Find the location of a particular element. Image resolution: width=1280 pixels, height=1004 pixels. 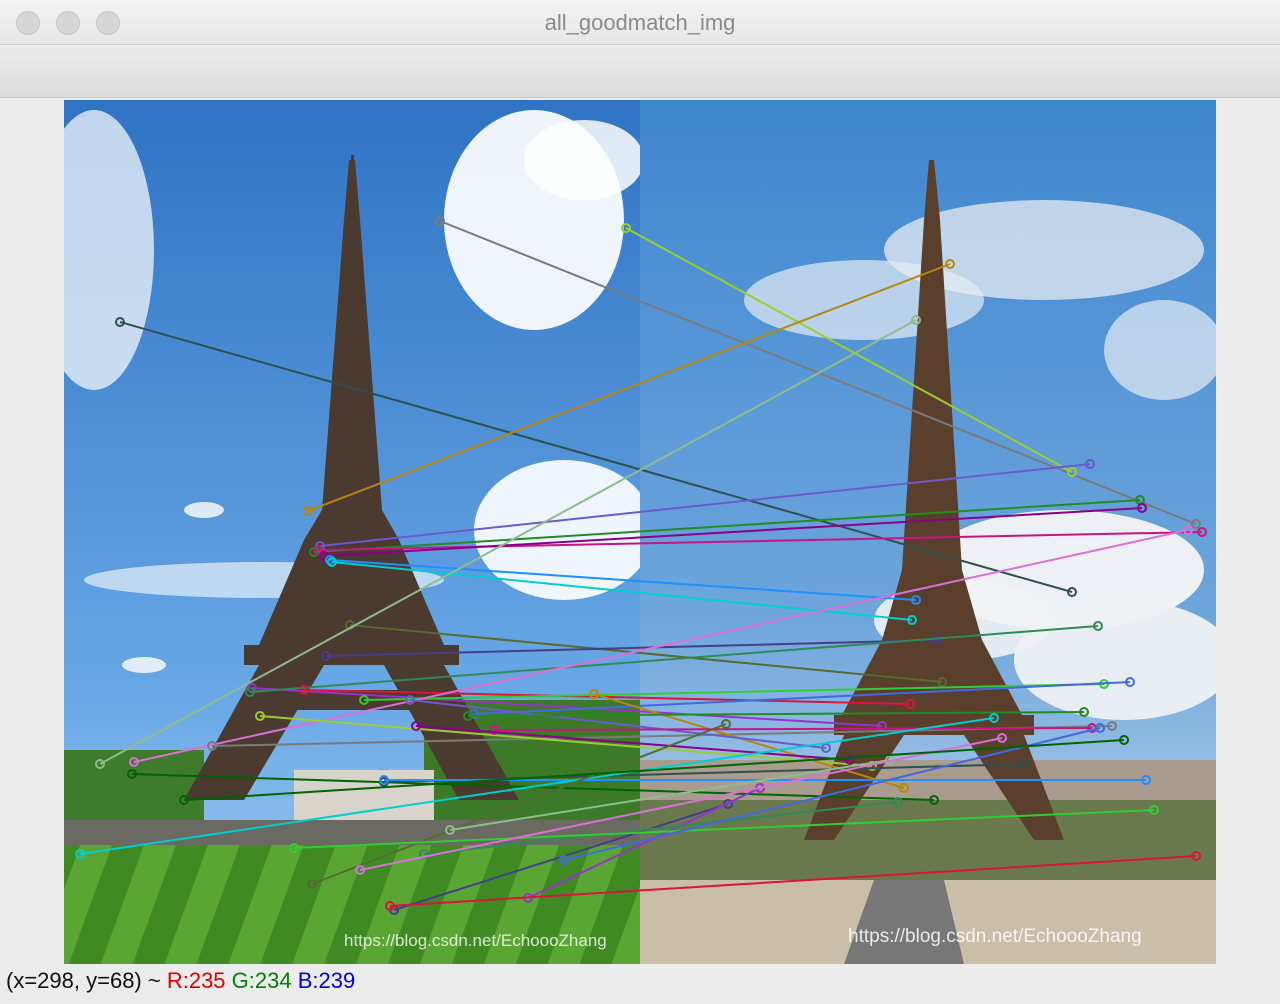

window-title: all_goodmatch_img is located at coordinates (640, 22).